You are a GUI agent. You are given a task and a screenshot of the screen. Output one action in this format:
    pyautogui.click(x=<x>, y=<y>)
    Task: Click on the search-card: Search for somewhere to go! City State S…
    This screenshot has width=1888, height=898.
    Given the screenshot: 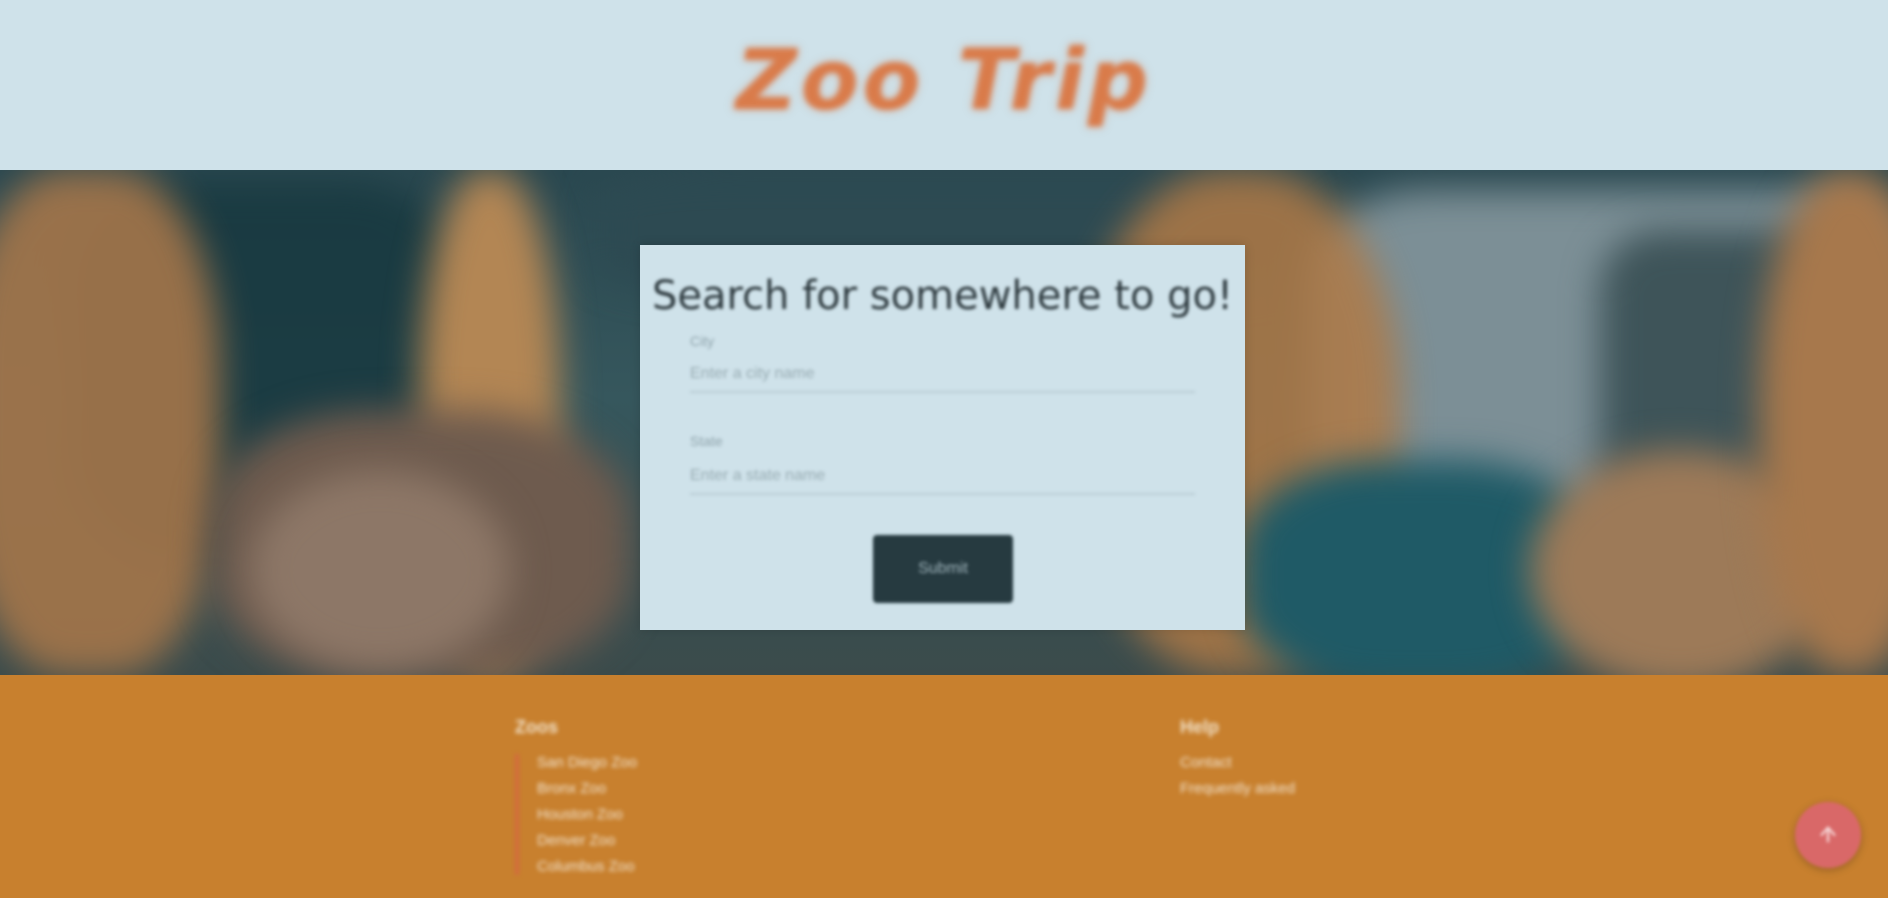 What is the action you would take?
    pyautogui.click(x=942, y=437)
    